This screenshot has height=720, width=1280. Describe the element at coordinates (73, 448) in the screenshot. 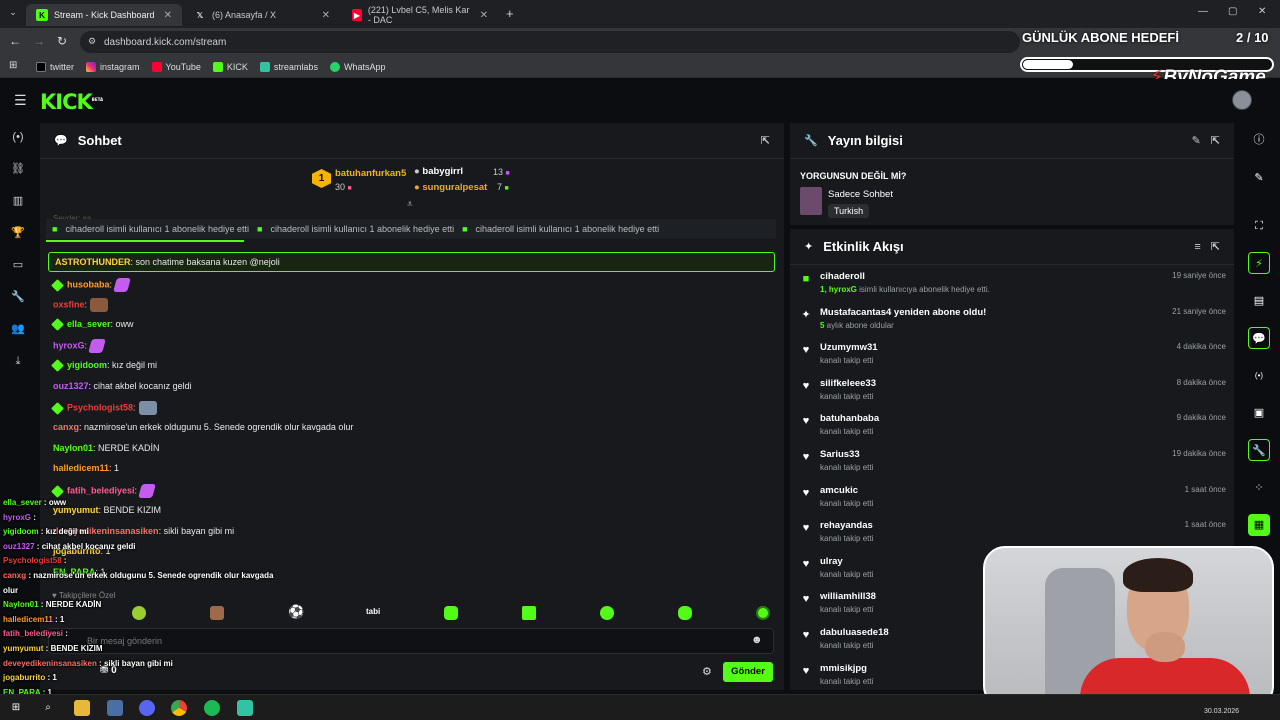

I see `chat-username: Naylon01` at that location.